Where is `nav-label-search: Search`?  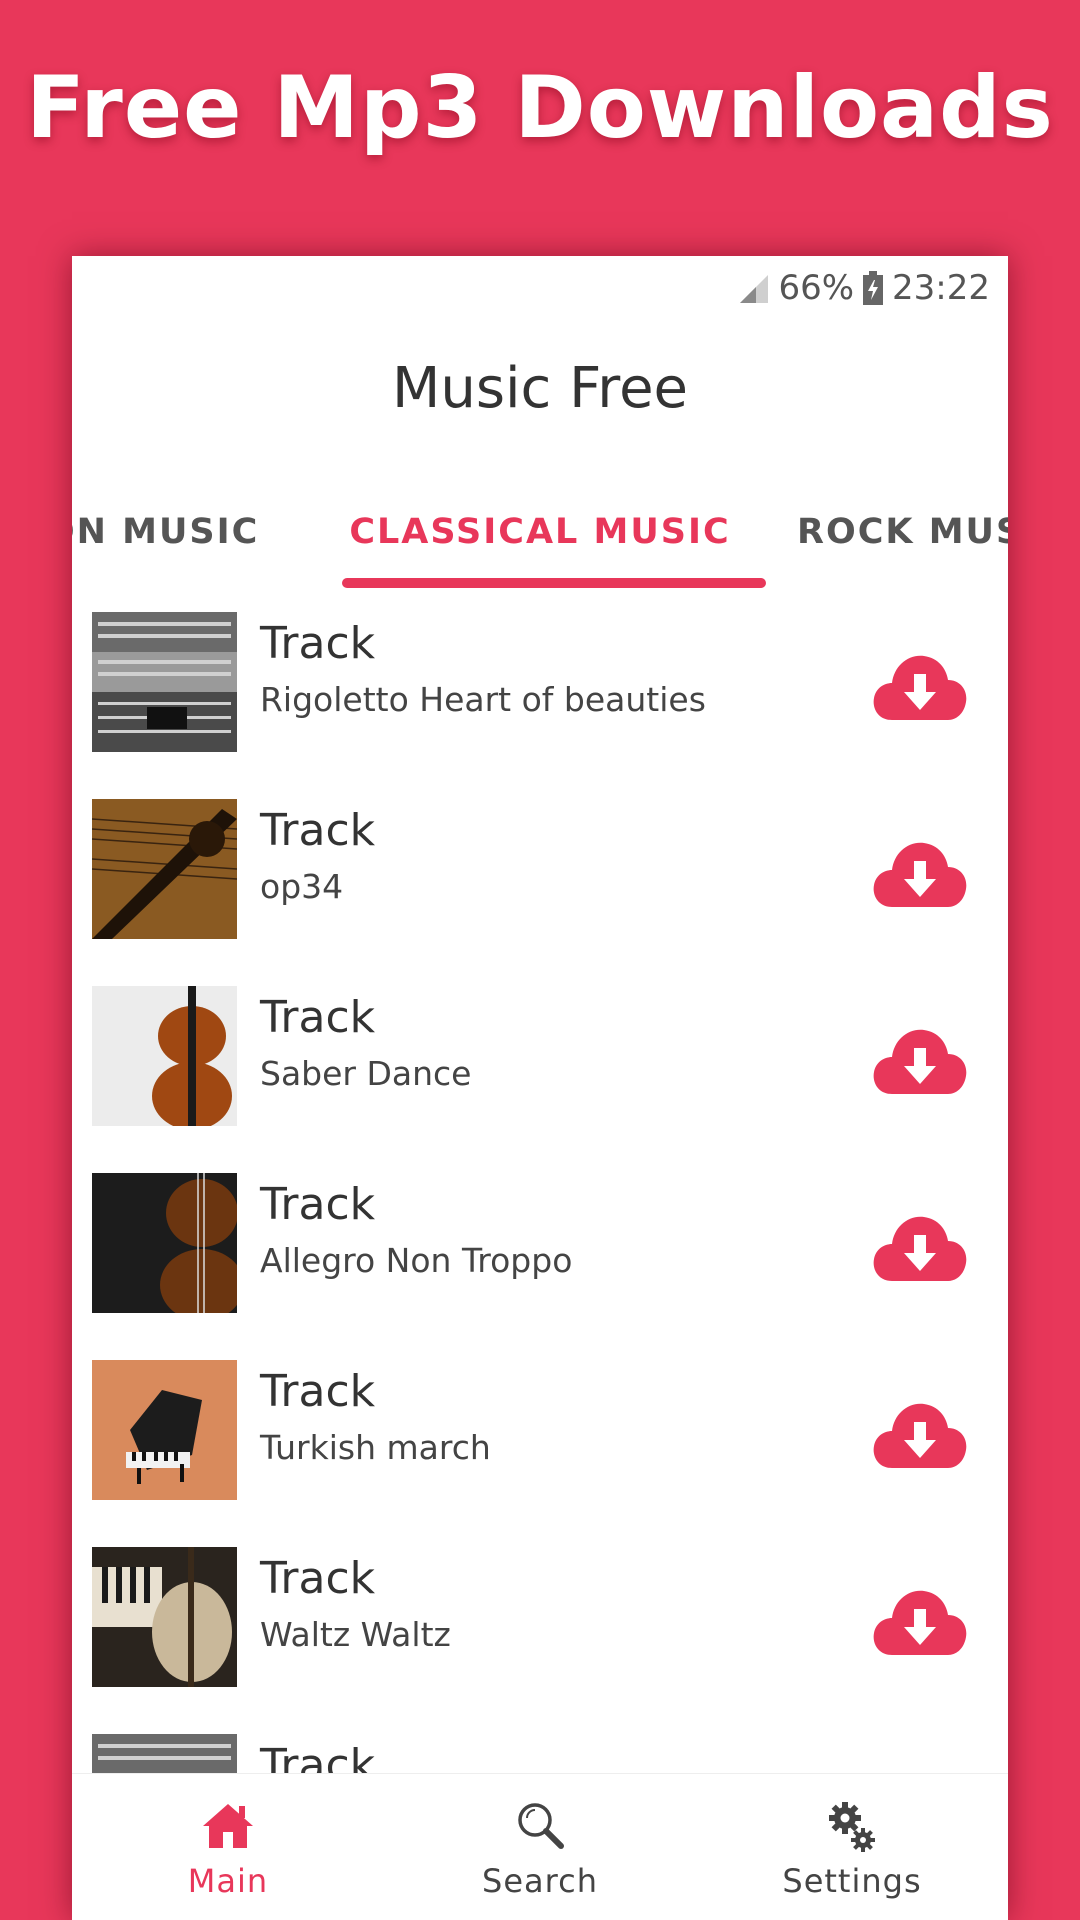
nav-label-search: Search is located at coordinates (540, 1881).